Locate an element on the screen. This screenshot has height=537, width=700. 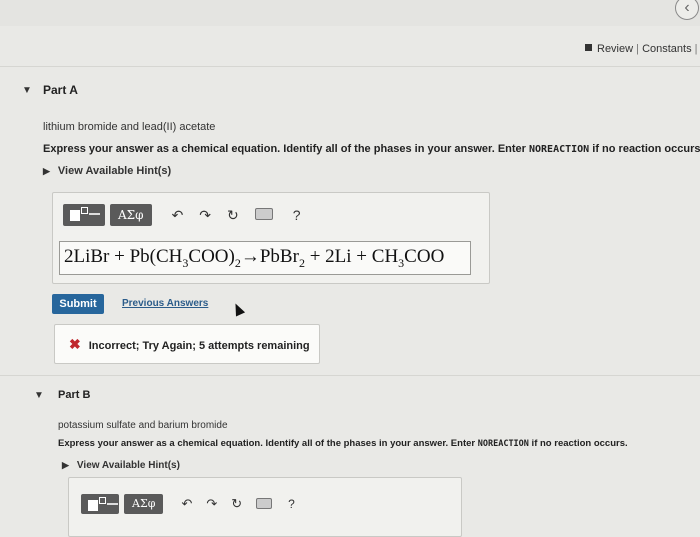
error-x-icon: ✖ is located at coordinates (75, 344).